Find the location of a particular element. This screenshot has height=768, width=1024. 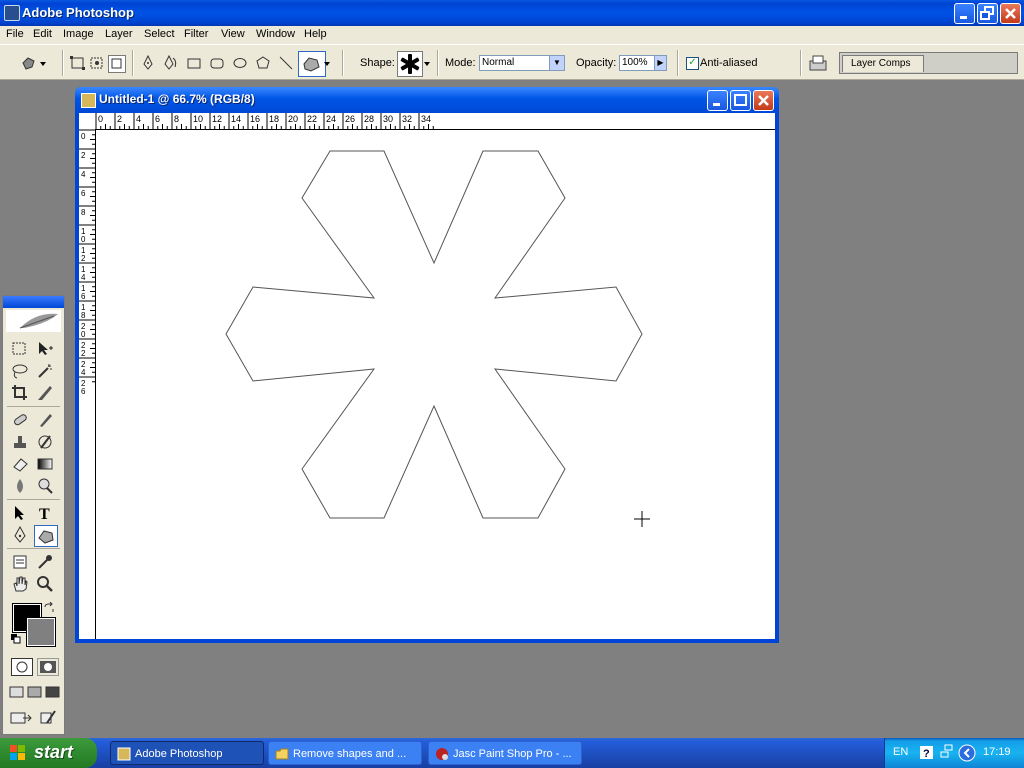

toolbox-titlebar is located at coordinates (33, 302).